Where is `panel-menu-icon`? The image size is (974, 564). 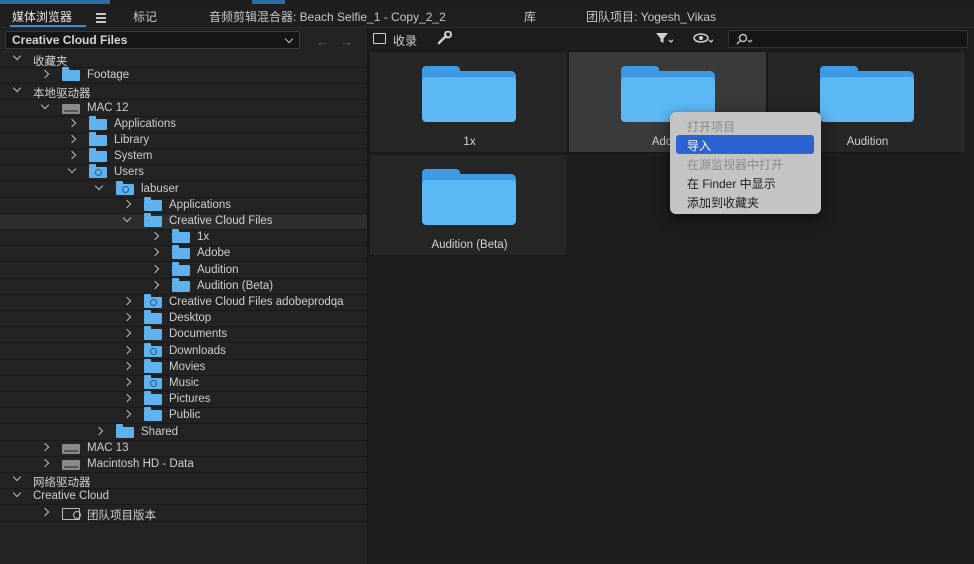
panel-menu-icon is located at coordinates (101, 19).